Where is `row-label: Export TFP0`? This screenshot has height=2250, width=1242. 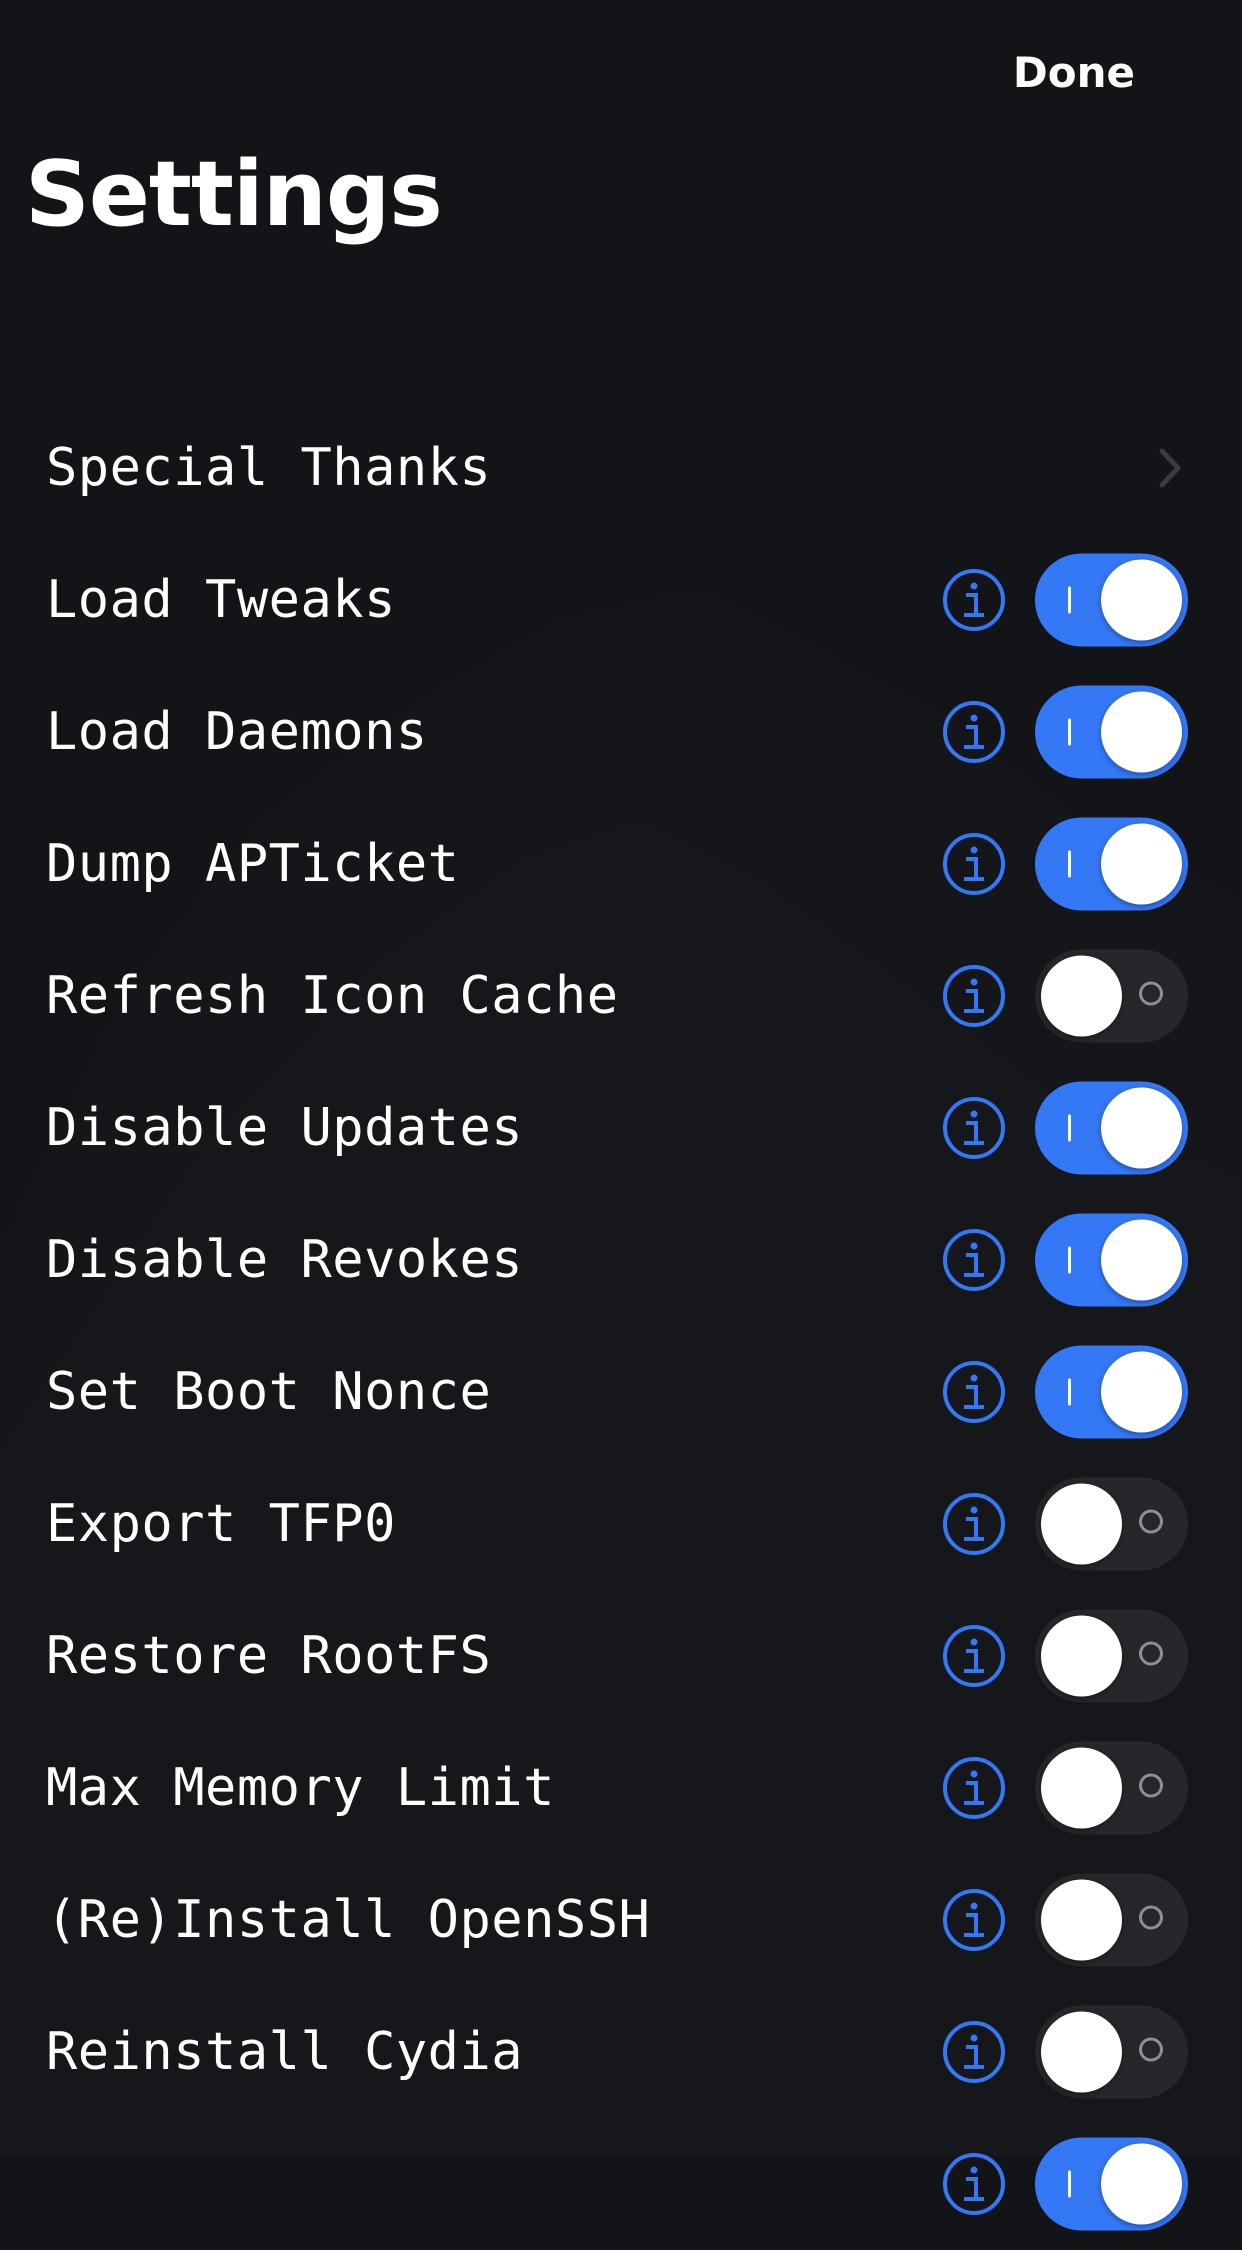 row-label: Export TFP0 is located at coordinates (221, 1524).